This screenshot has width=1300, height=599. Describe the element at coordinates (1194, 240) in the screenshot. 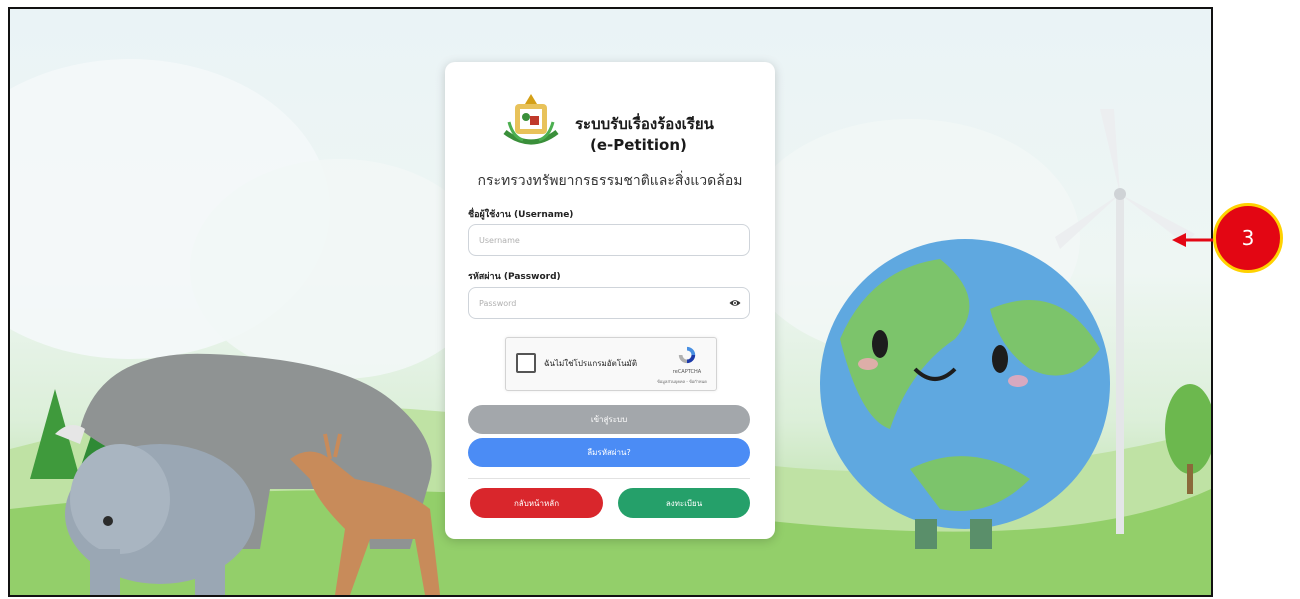

I see `arrow-left-icon` at that location.